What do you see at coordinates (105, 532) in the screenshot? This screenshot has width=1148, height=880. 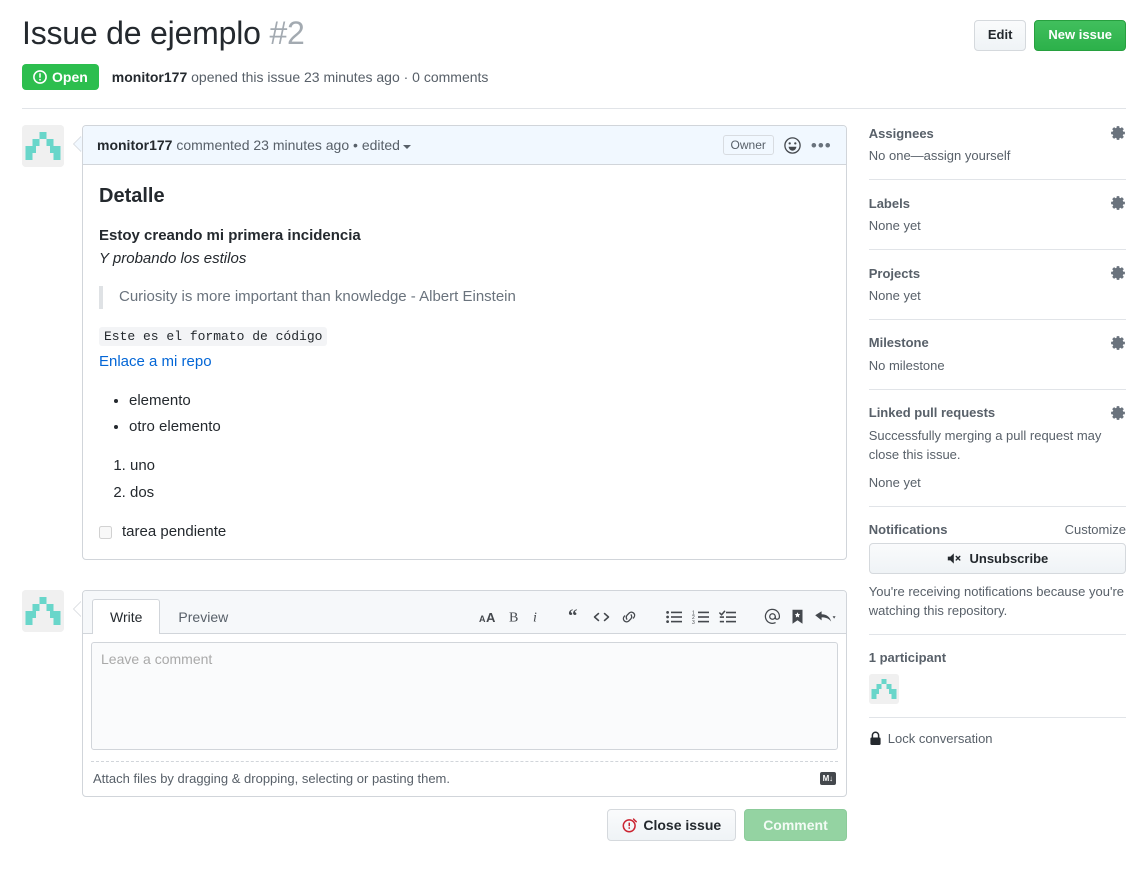 I see `task-checkbox` at bounding box center [105, 532].